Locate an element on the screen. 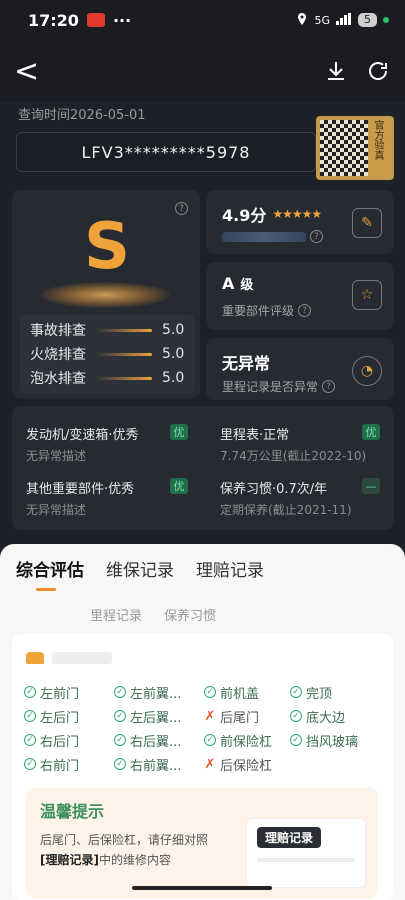 This screenshot has width=405, height=900. cross-icon: ✗ is located at coordinates (210, 716).